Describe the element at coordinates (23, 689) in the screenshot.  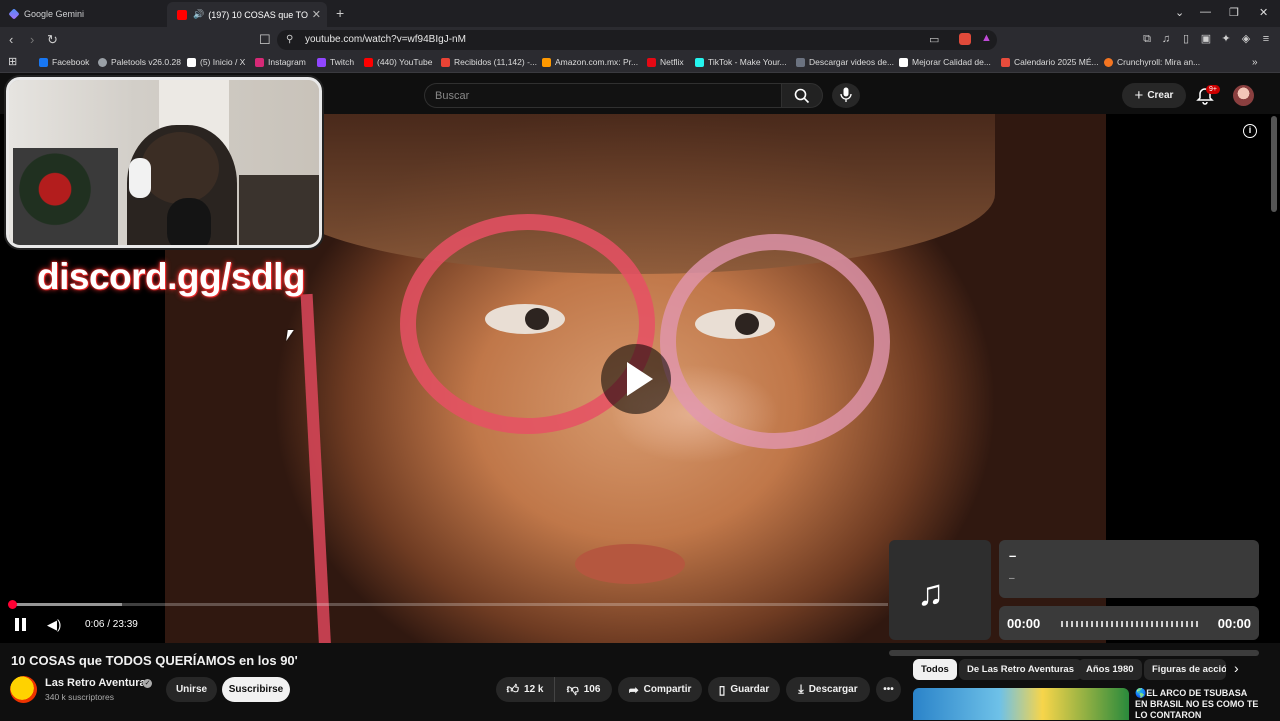
I see `channel-avatar` at that location.